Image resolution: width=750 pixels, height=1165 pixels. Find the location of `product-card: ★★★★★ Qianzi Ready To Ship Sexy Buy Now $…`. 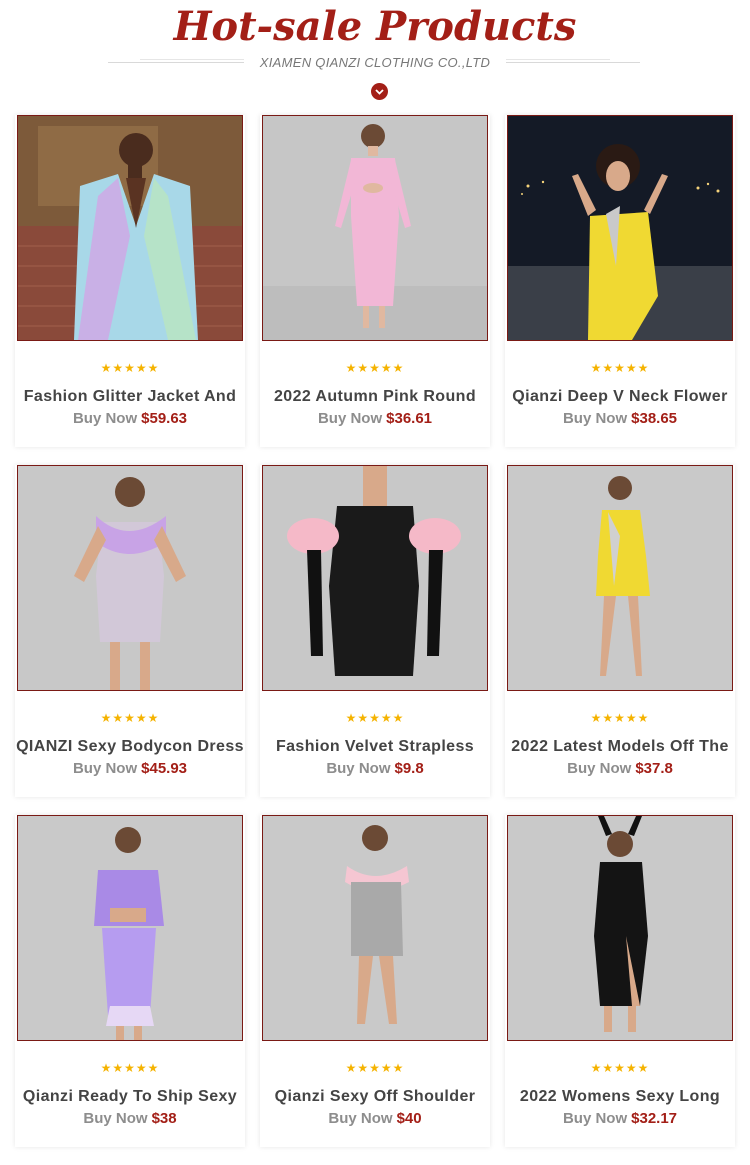

product-card: ★★★★★ Qianzi Ready To Ship Sexy Buy Now $… is located at coordinates (130, 981).